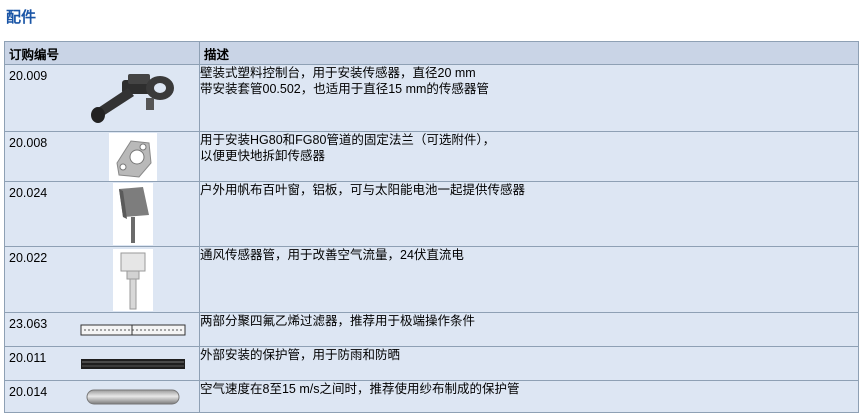 This screenshot has width=864, height=413. Describe the element at coordinates (529, 363) in the screenshot. I see `description-cell: 外部安装的保护管，用于防雨和防晒` at that location.